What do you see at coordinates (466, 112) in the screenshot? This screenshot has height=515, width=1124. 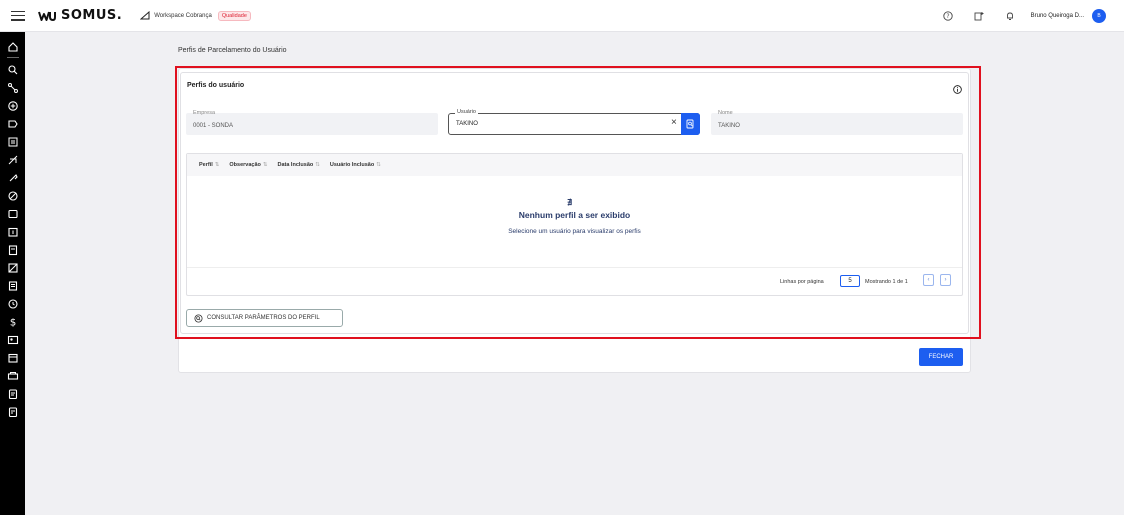 I see `usuario-label: Usuário` at bounding box center [466, 112].